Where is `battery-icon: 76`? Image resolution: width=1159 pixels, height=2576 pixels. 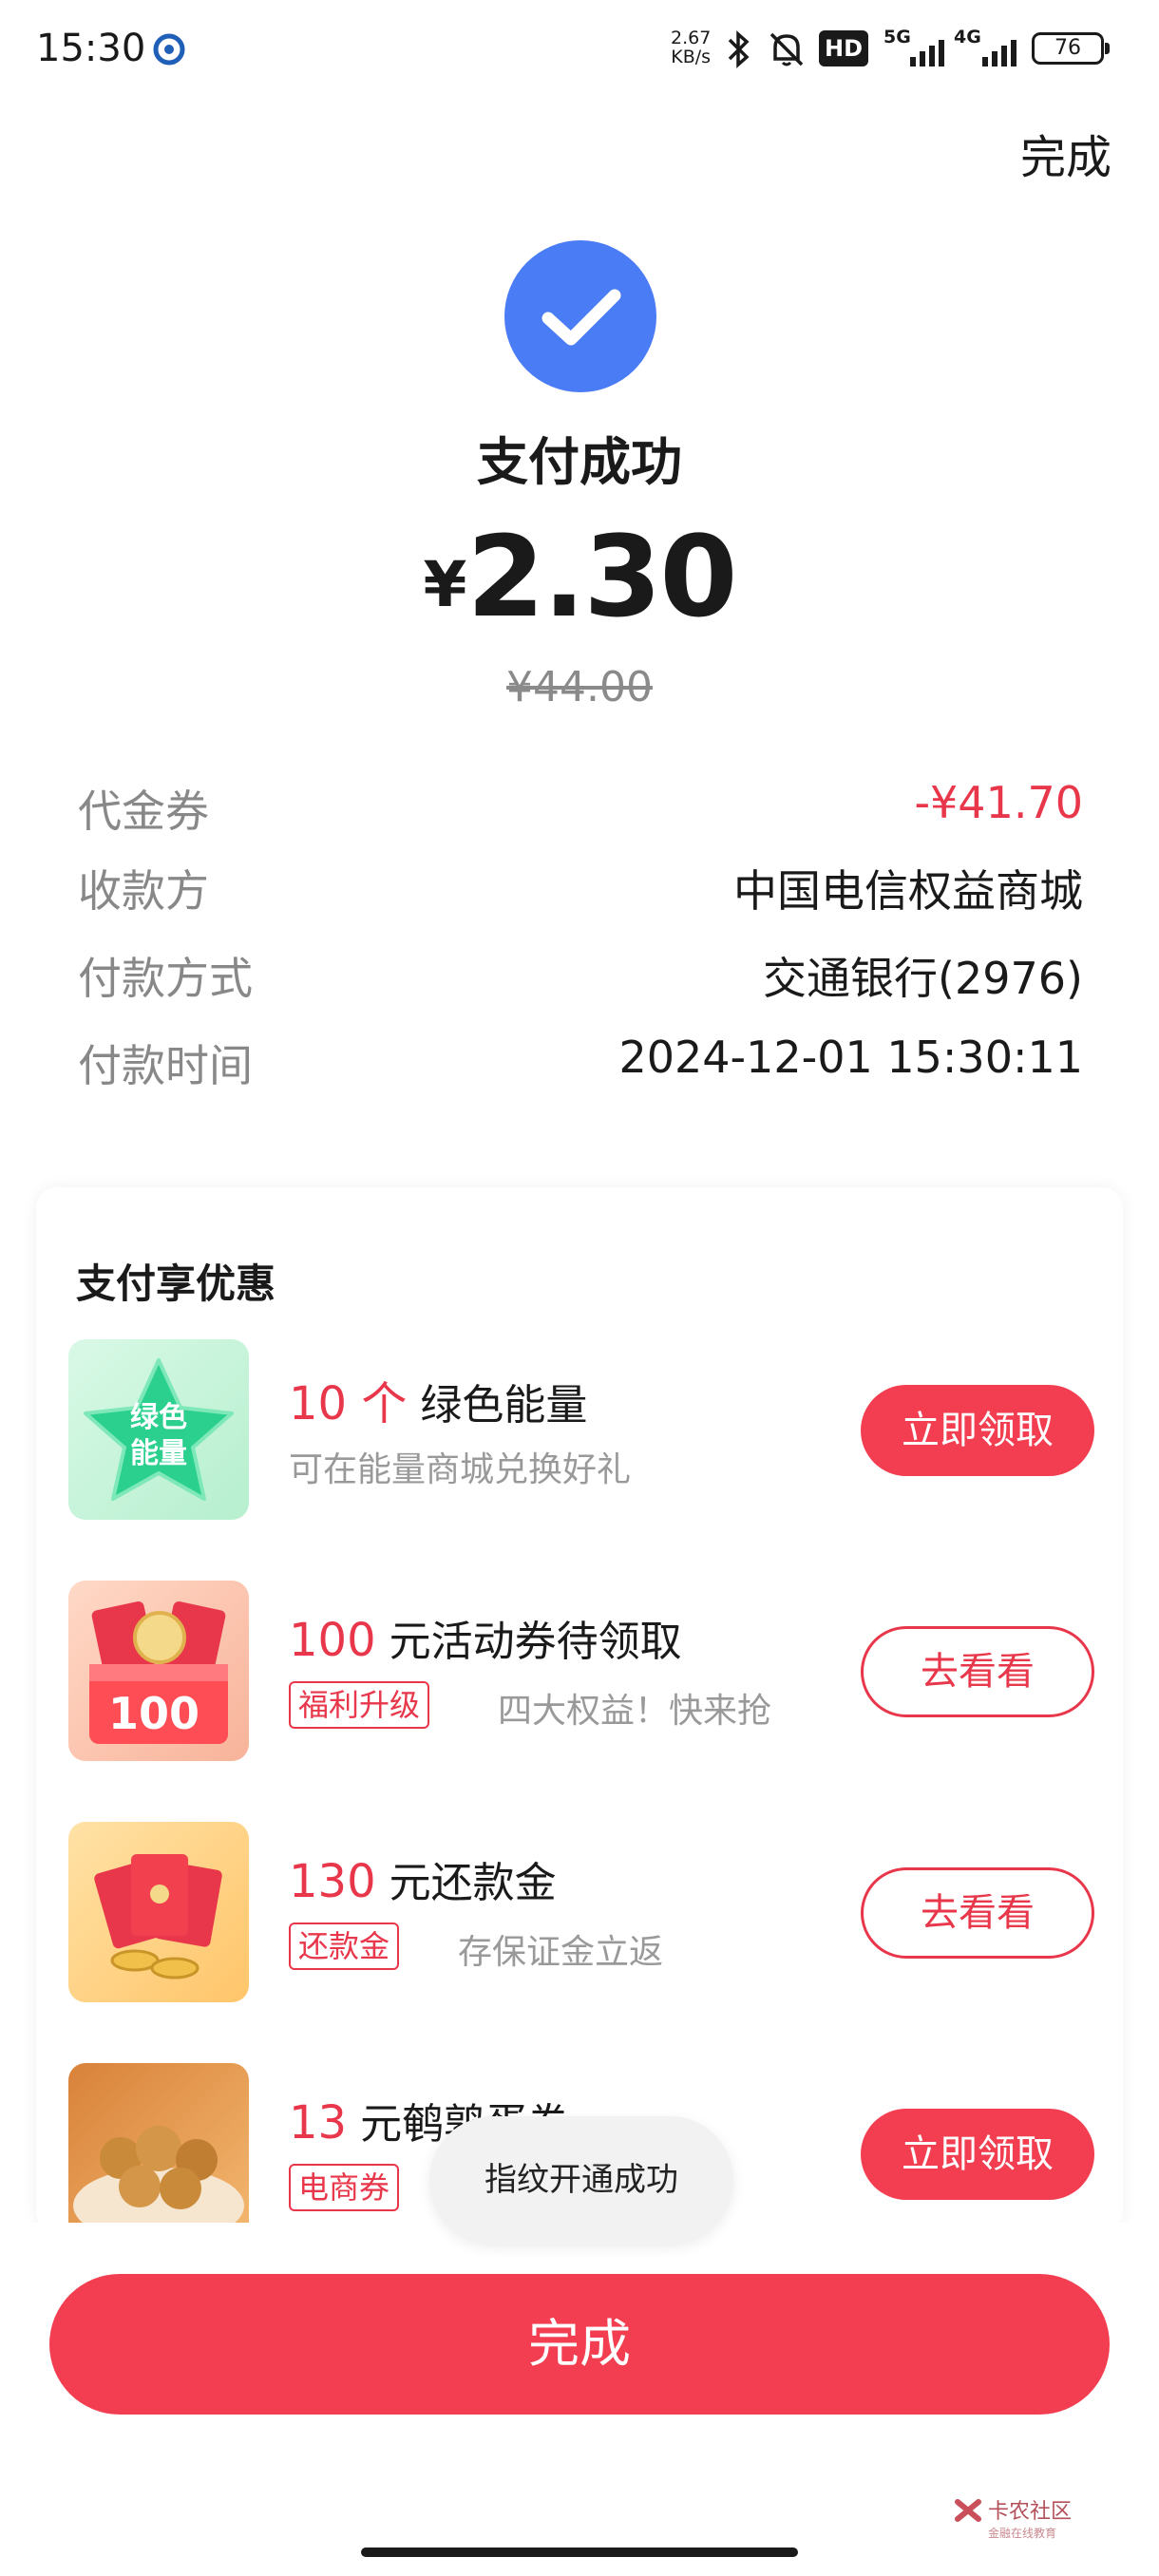
battery-icon: 76 is located at coordinates (1071, 48).